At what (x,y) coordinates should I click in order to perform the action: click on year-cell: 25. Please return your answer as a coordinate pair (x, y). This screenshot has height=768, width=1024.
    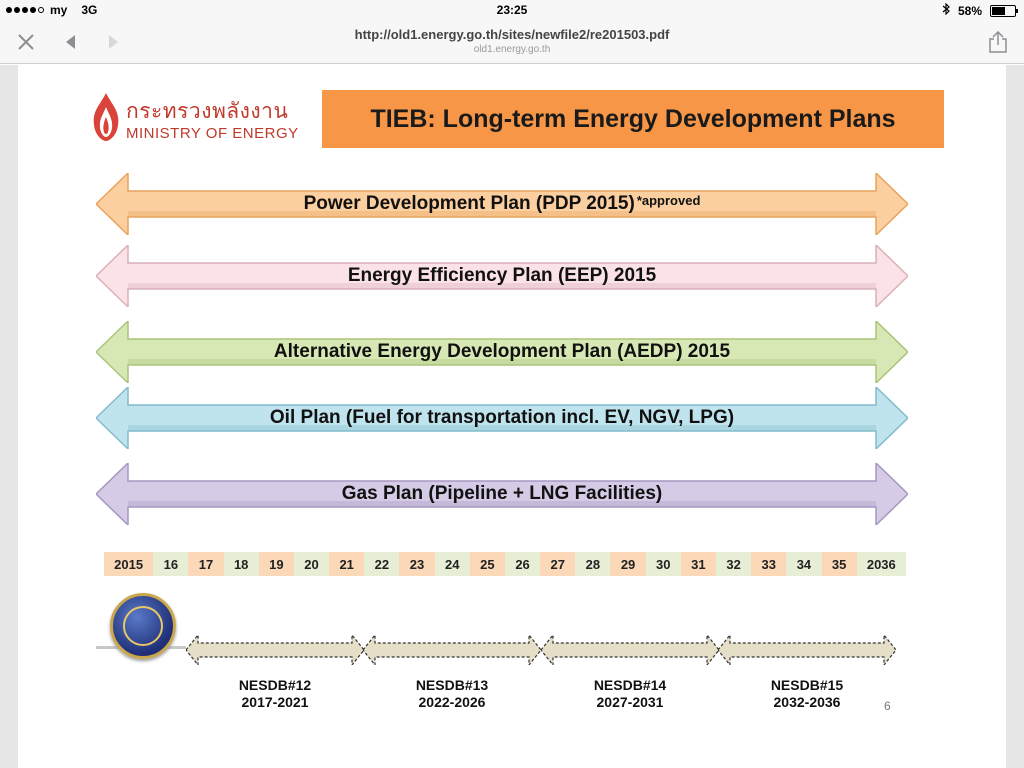
    Looking at the image, I should click on (487, 564).